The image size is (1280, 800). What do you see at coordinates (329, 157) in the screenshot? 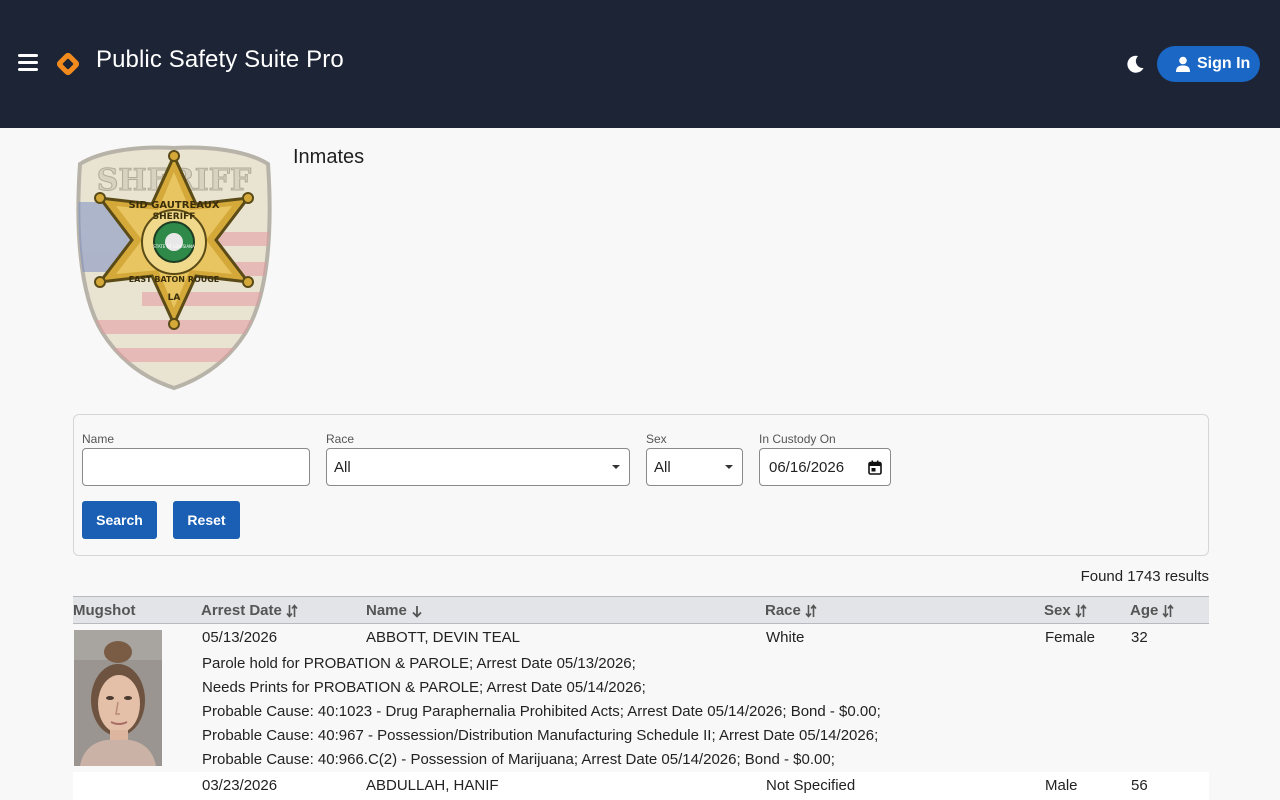
I see `page-title: Inmates` at bounding box center [329, 157].